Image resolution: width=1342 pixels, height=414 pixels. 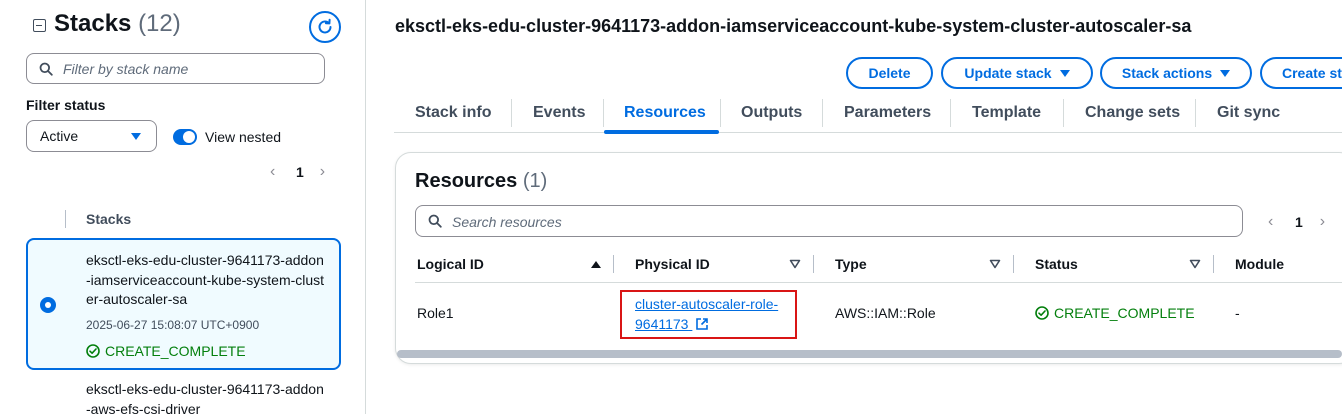 I want to click on stack-filter-input, so click(x=188, y=69).